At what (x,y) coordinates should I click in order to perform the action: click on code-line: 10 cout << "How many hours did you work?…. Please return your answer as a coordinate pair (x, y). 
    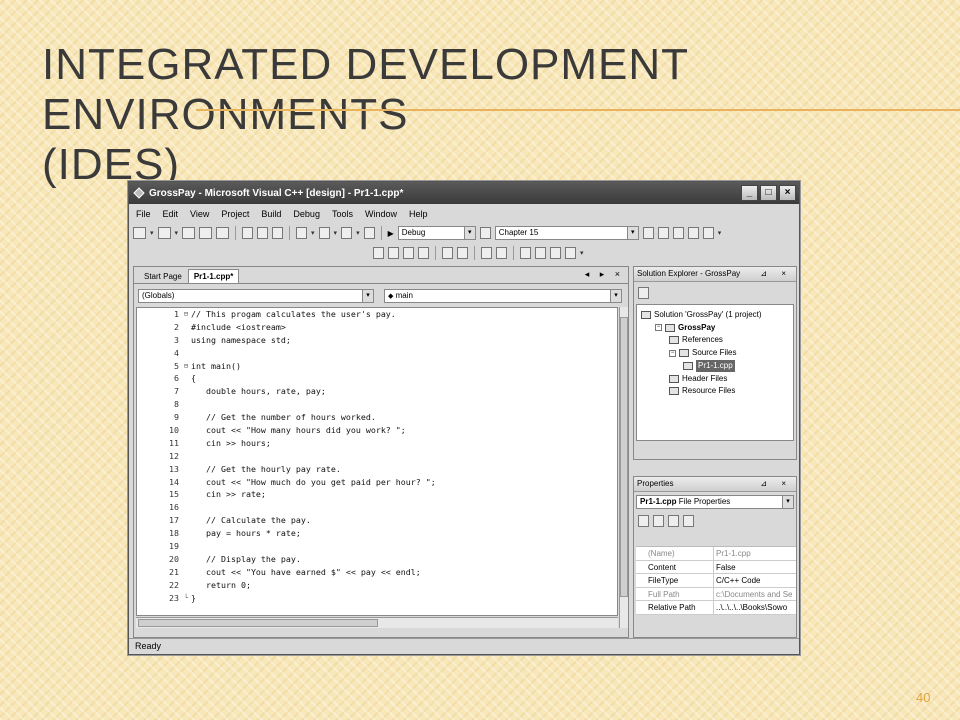
    Looking at the image, I should click on (377, 430).